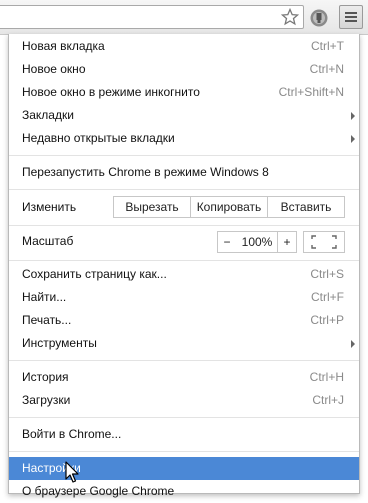 The image size is (368, 503). I want to click on zoom-level: 100%, so click(257, 242).